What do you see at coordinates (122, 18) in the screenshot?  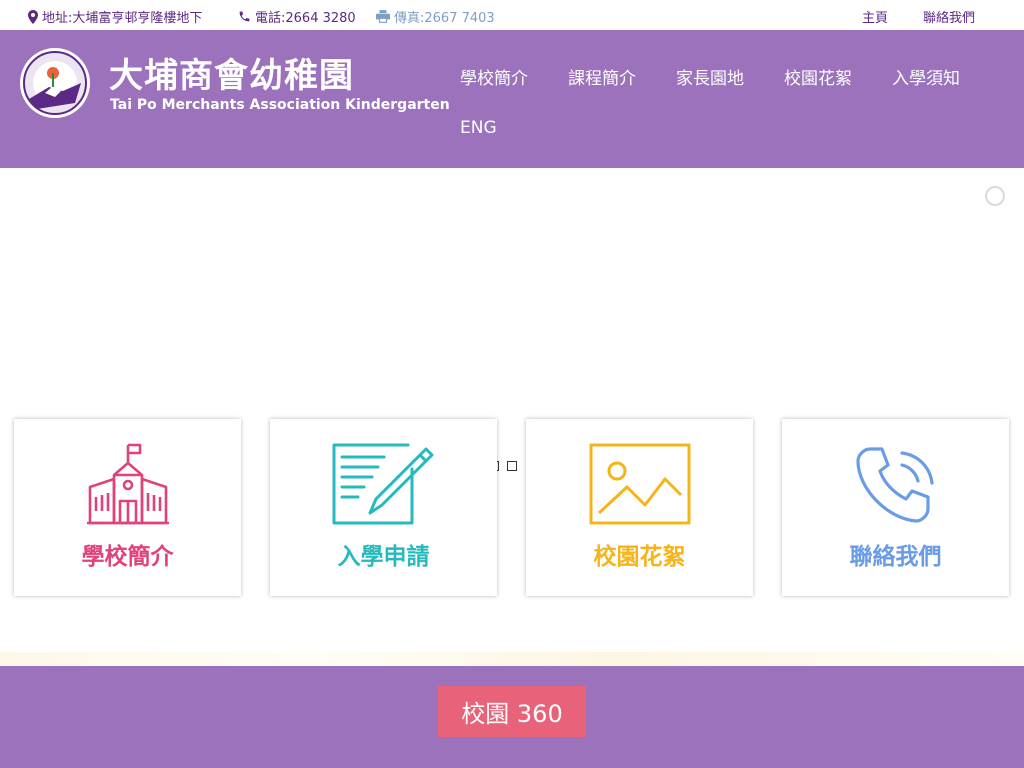 I see `address-text: 地址:大埔富亨邨亨隆樓地下` at bounding box center [122, 18].